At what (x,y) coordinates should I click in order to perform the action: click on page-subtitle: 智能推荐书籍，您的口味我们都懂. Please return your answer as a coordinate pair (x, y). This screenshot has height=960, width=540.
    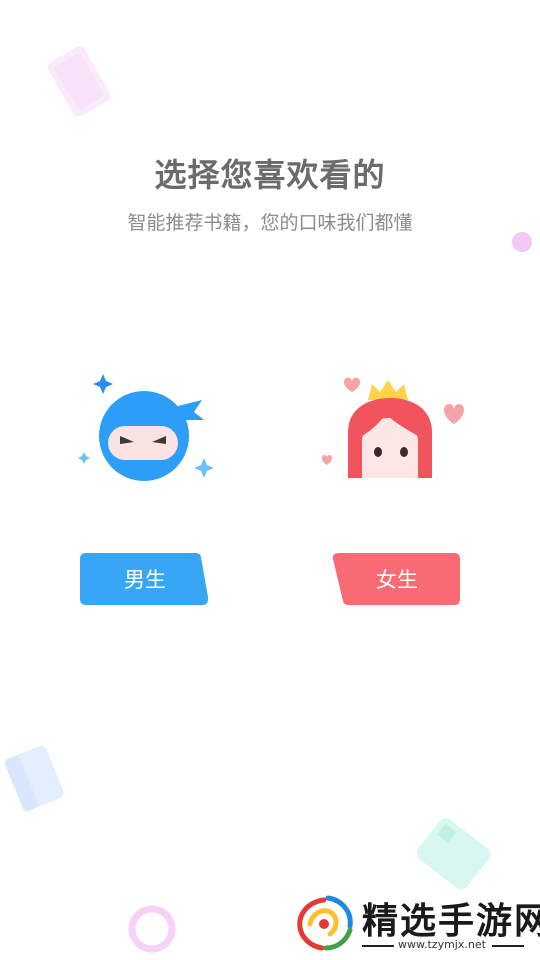
    Looking at the image, I should click on (270, 223).